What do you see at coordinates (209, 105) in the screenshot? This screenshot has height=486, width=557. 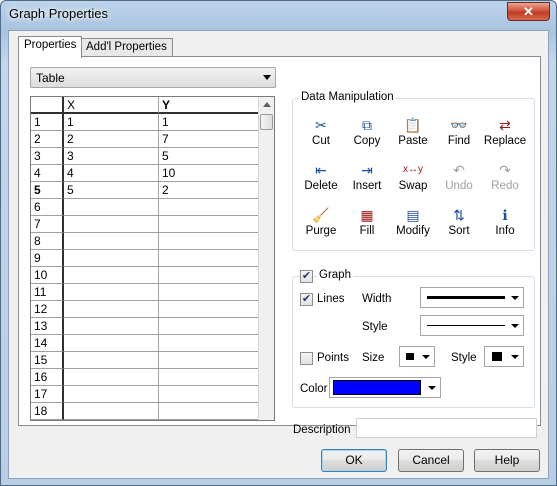 I see `column-header-y: Y` at bounding box center [209, 105].